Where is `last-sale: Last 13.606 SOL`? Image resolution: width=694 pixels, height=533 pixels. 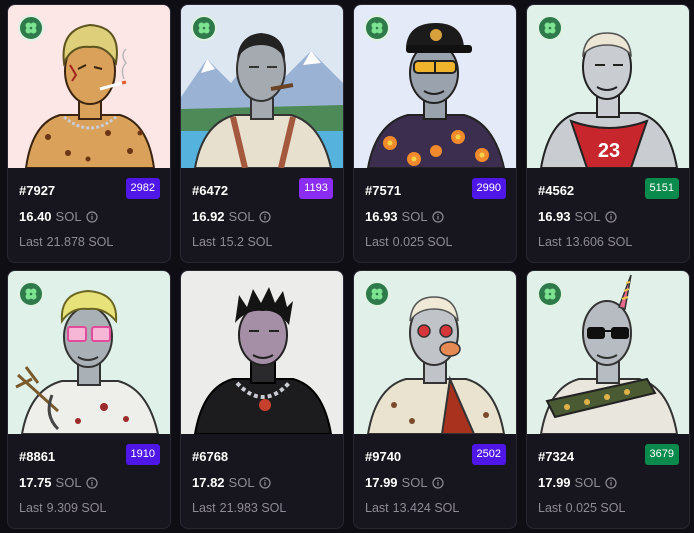
last-sale: Last 13.606 SOL is located at coordinates (585, 242).